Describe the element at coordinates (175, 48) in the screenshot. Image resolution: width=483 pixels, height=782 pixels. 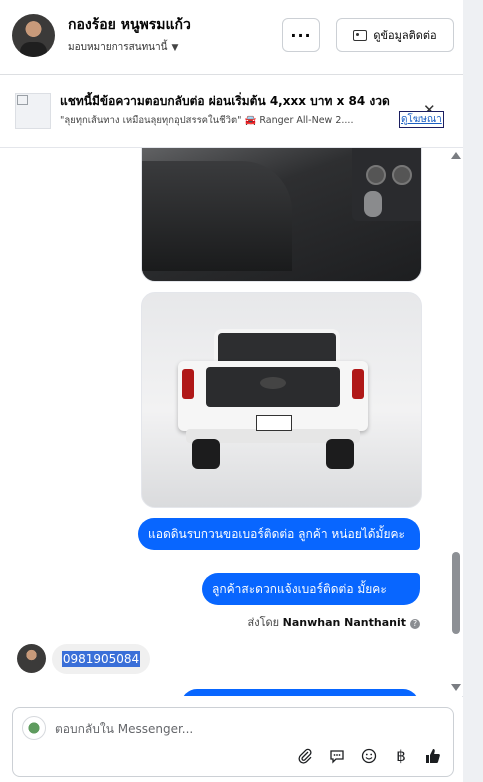
I see `chevron-down-icon: ▼` at that location.